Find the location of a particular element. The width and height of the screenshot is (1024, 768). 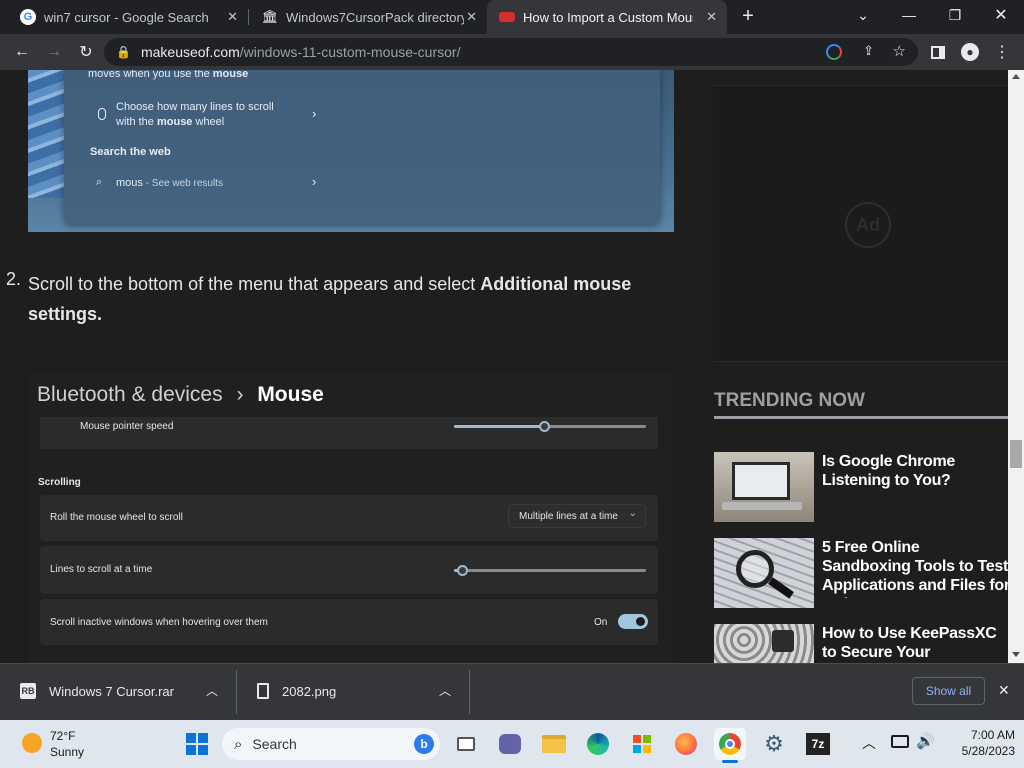

clock-date: 5/28/2023 is located at coordinates (988, 751).